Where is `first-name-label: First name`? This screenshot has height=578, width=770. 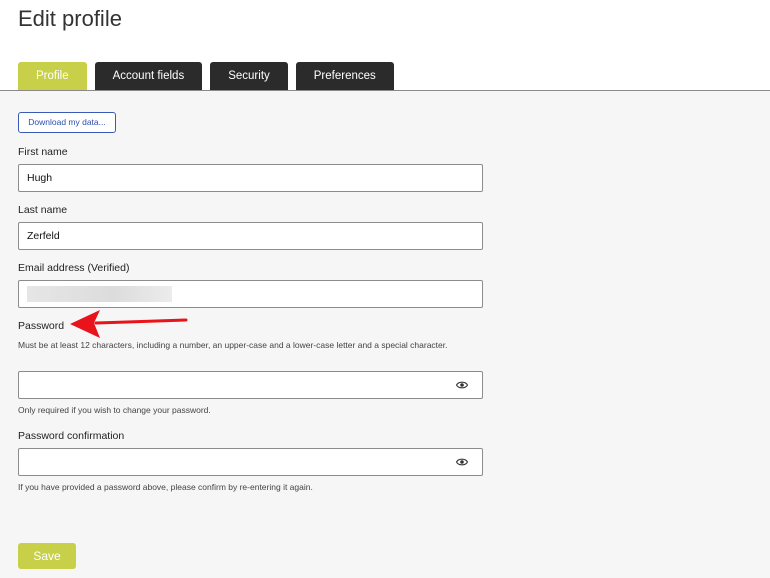
first-name-label: First name is located at coordinates (43, 152).